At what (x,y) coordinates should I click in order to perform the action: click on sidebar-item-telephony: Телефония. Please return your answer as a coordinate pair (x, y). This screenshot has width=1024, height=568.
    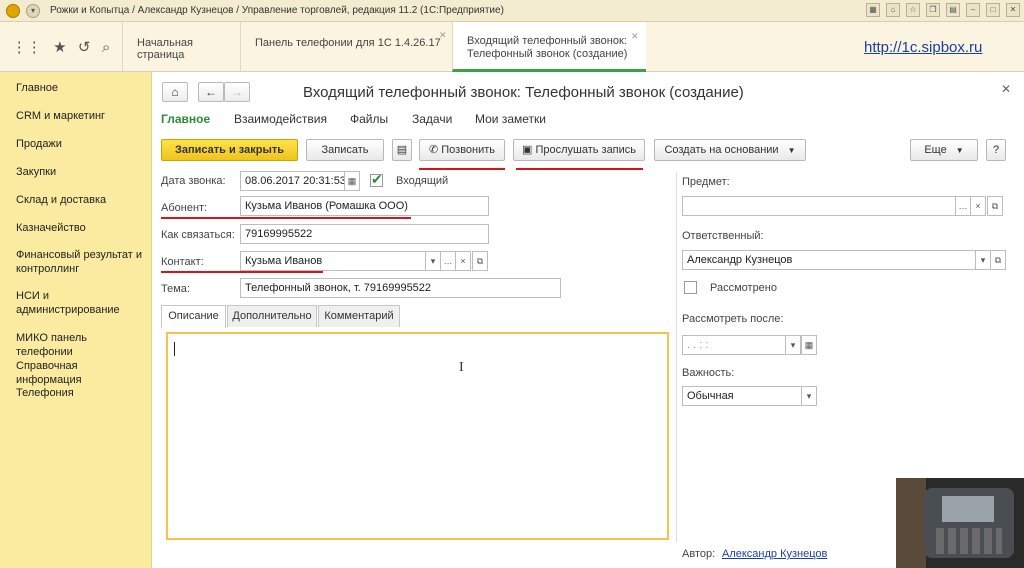
    Looking at the image, I should click on (81, 393).